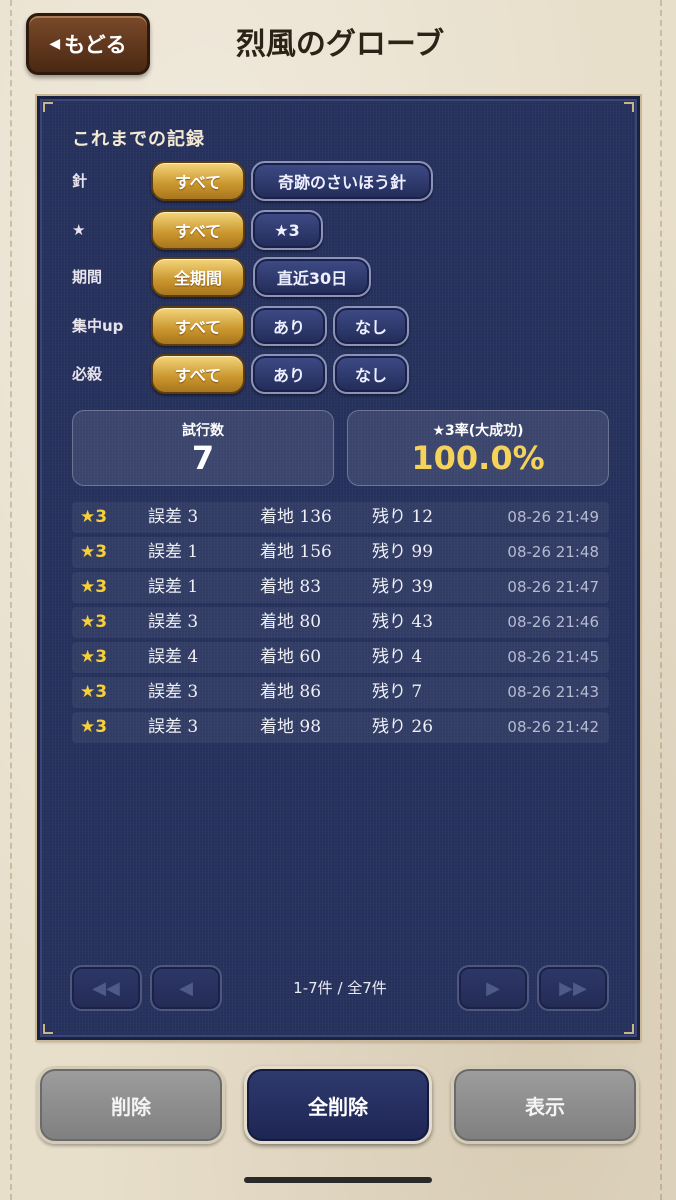  What do you see at coordinates (371, 326) in the screenshot?
I see `filter-focus-no-button: なし` at bounding box center [371, 326].